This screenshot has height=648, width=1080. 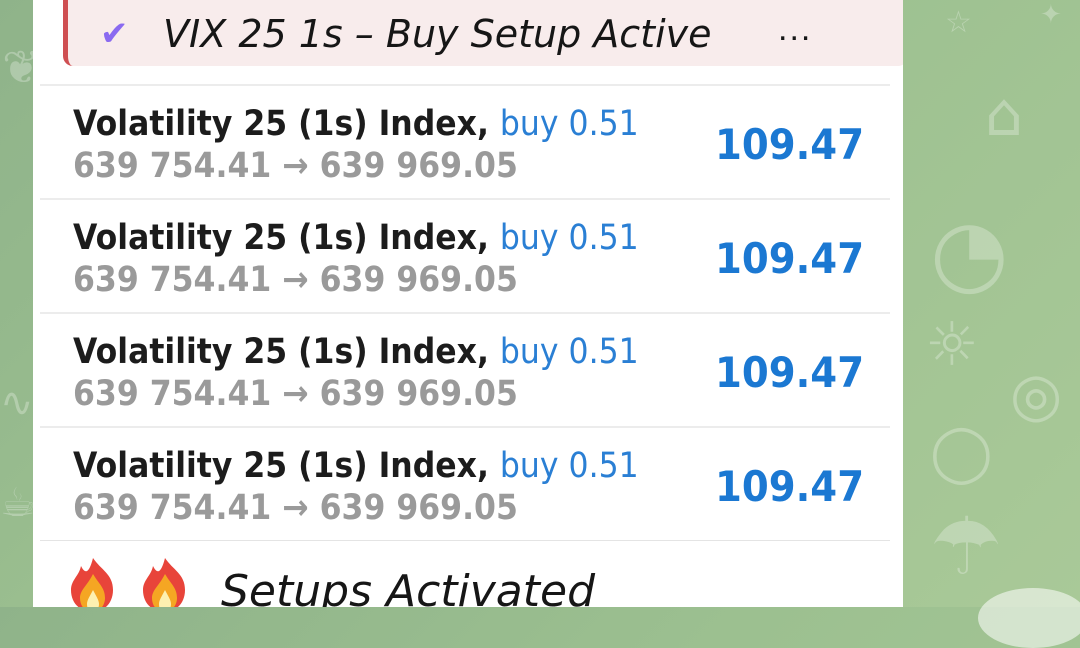 I want to click on star-doodle-icon: ☆, so click(x=958, y=22).